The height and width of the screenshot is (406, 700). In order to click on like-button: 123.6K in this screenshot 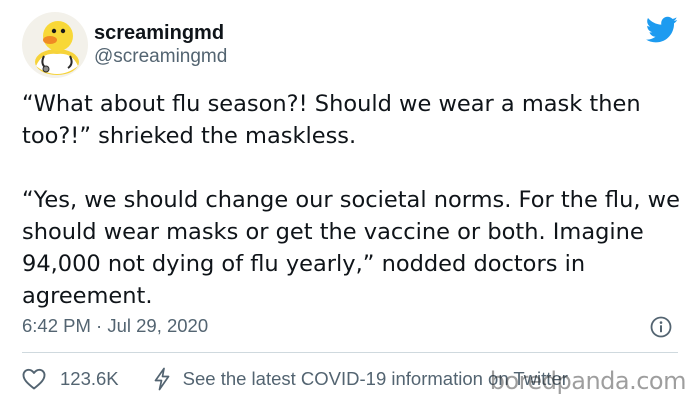, I will do `click(70, 379)`.